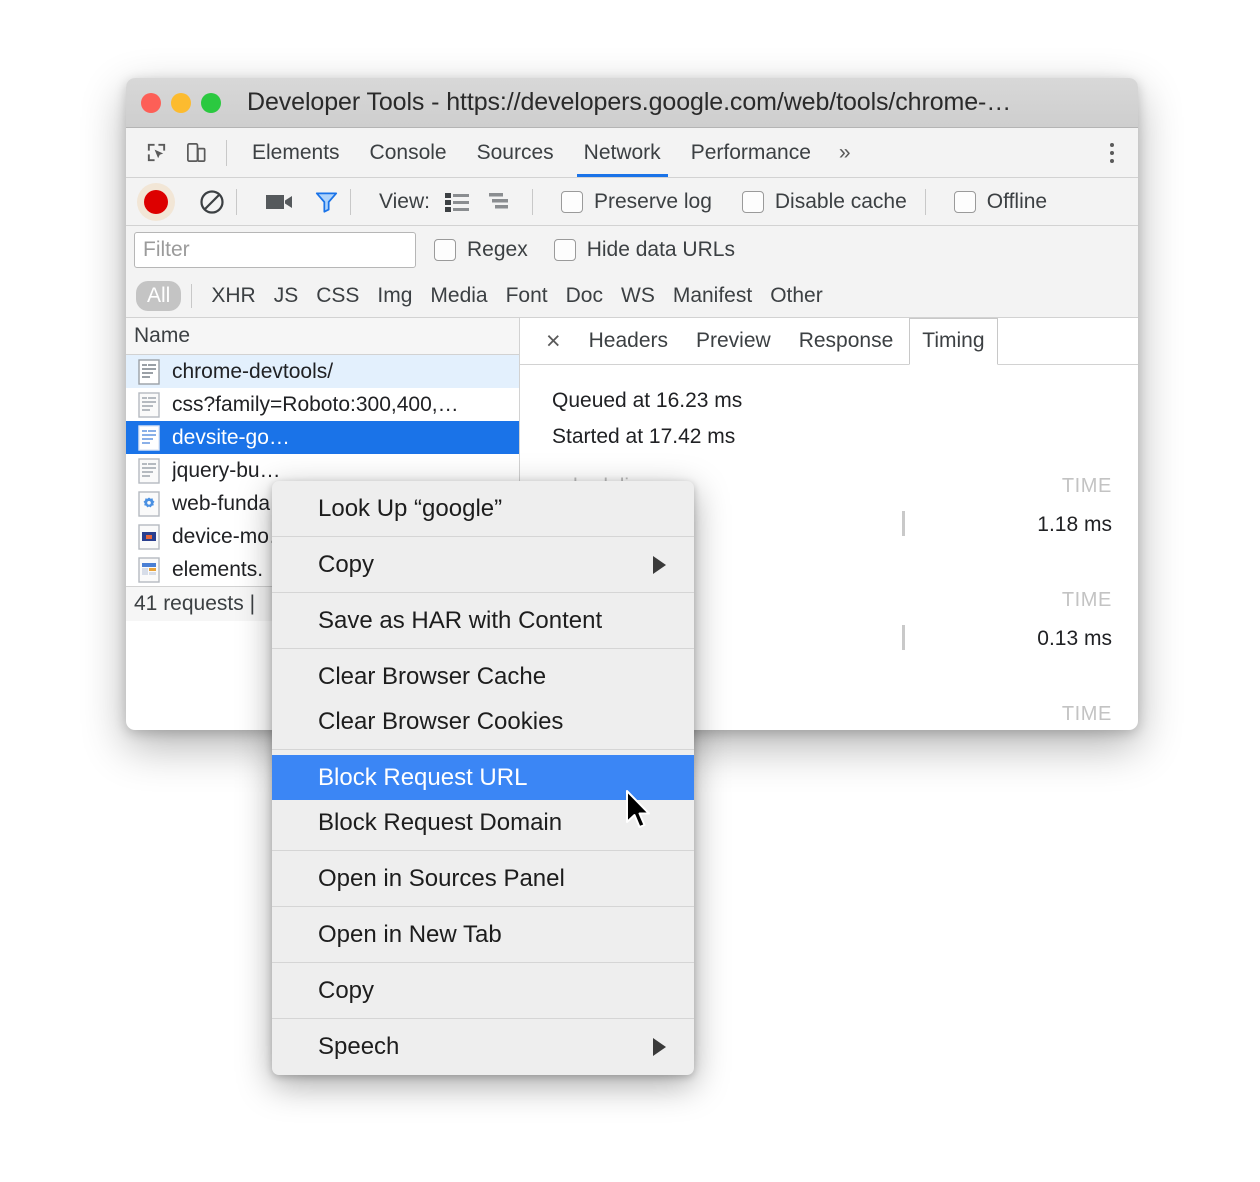  What do you see at coordinates (640, 813) in the screenshot?
I see `mouse-pointer-icon` at bounding box center [640, 813].